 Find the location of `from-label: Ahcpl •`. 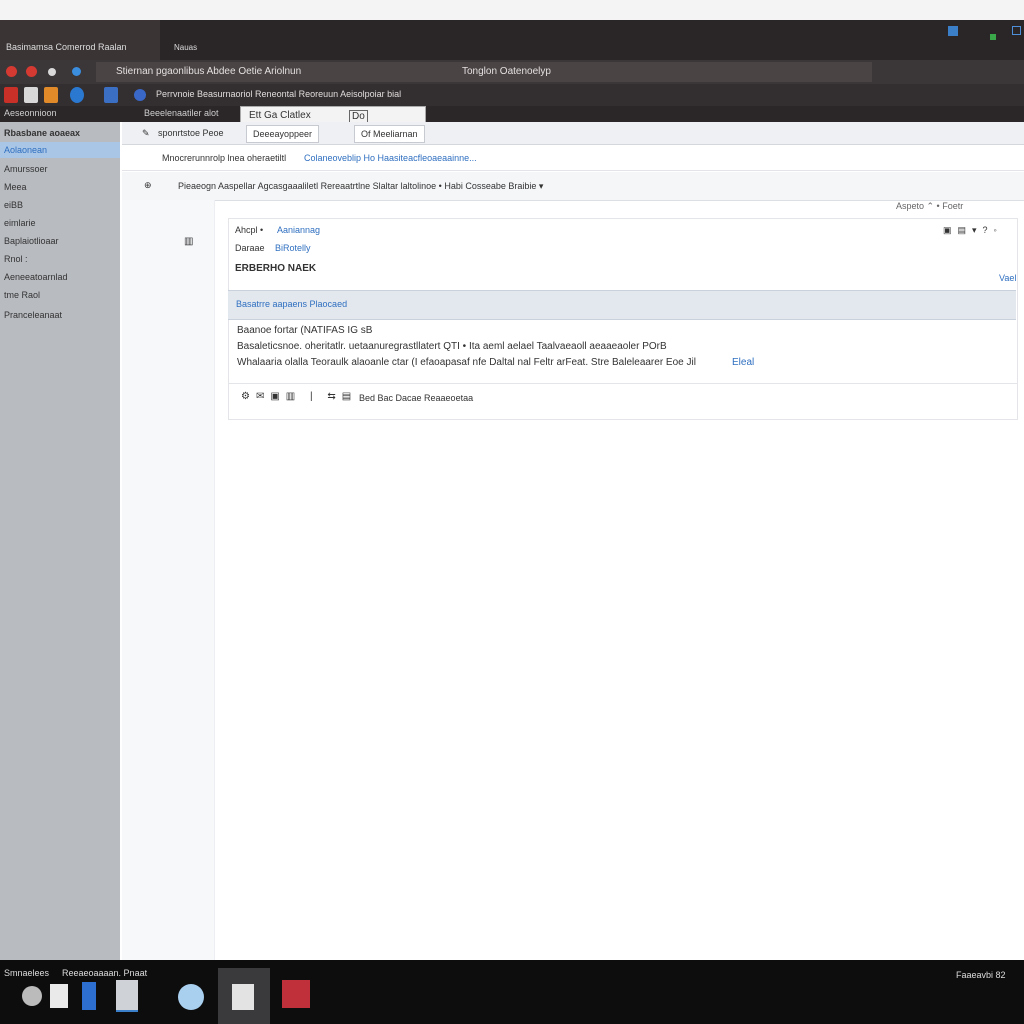

from-label: Ahcpl • is located at coordinates (249, 230).